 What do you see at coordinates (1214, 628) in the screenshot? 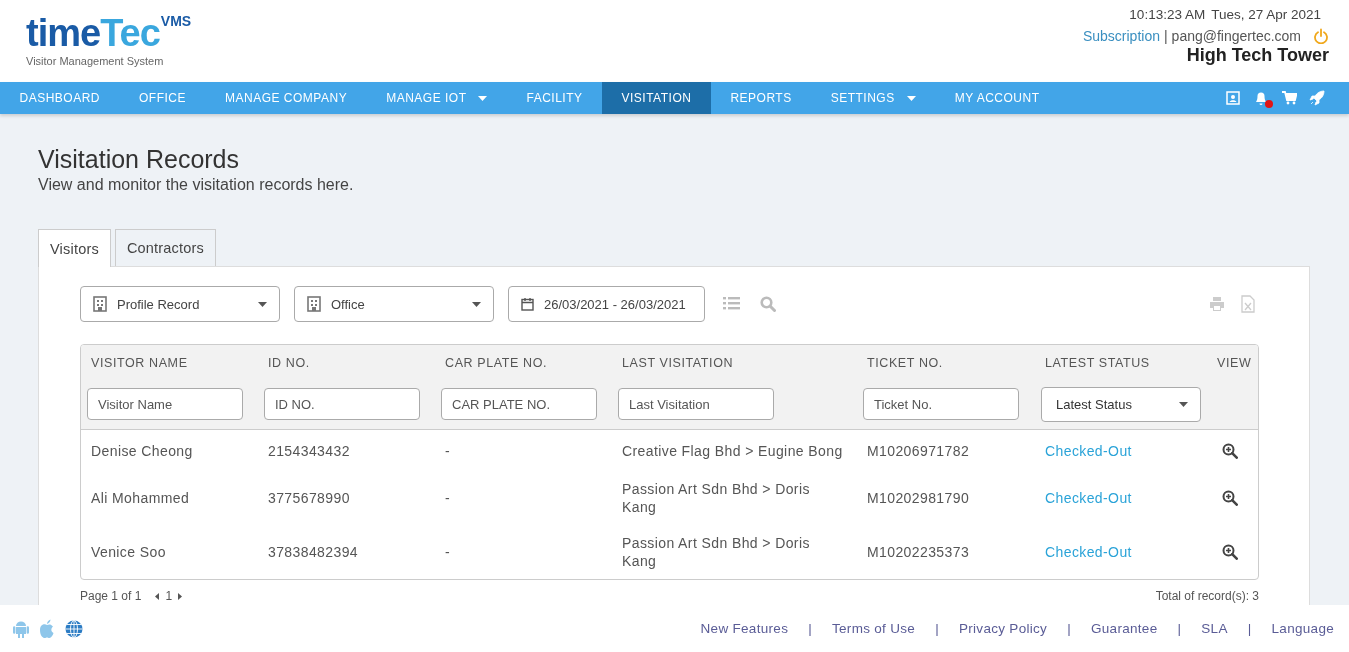
I see `footer-link: SLA` at bounding box center [1214, 628].